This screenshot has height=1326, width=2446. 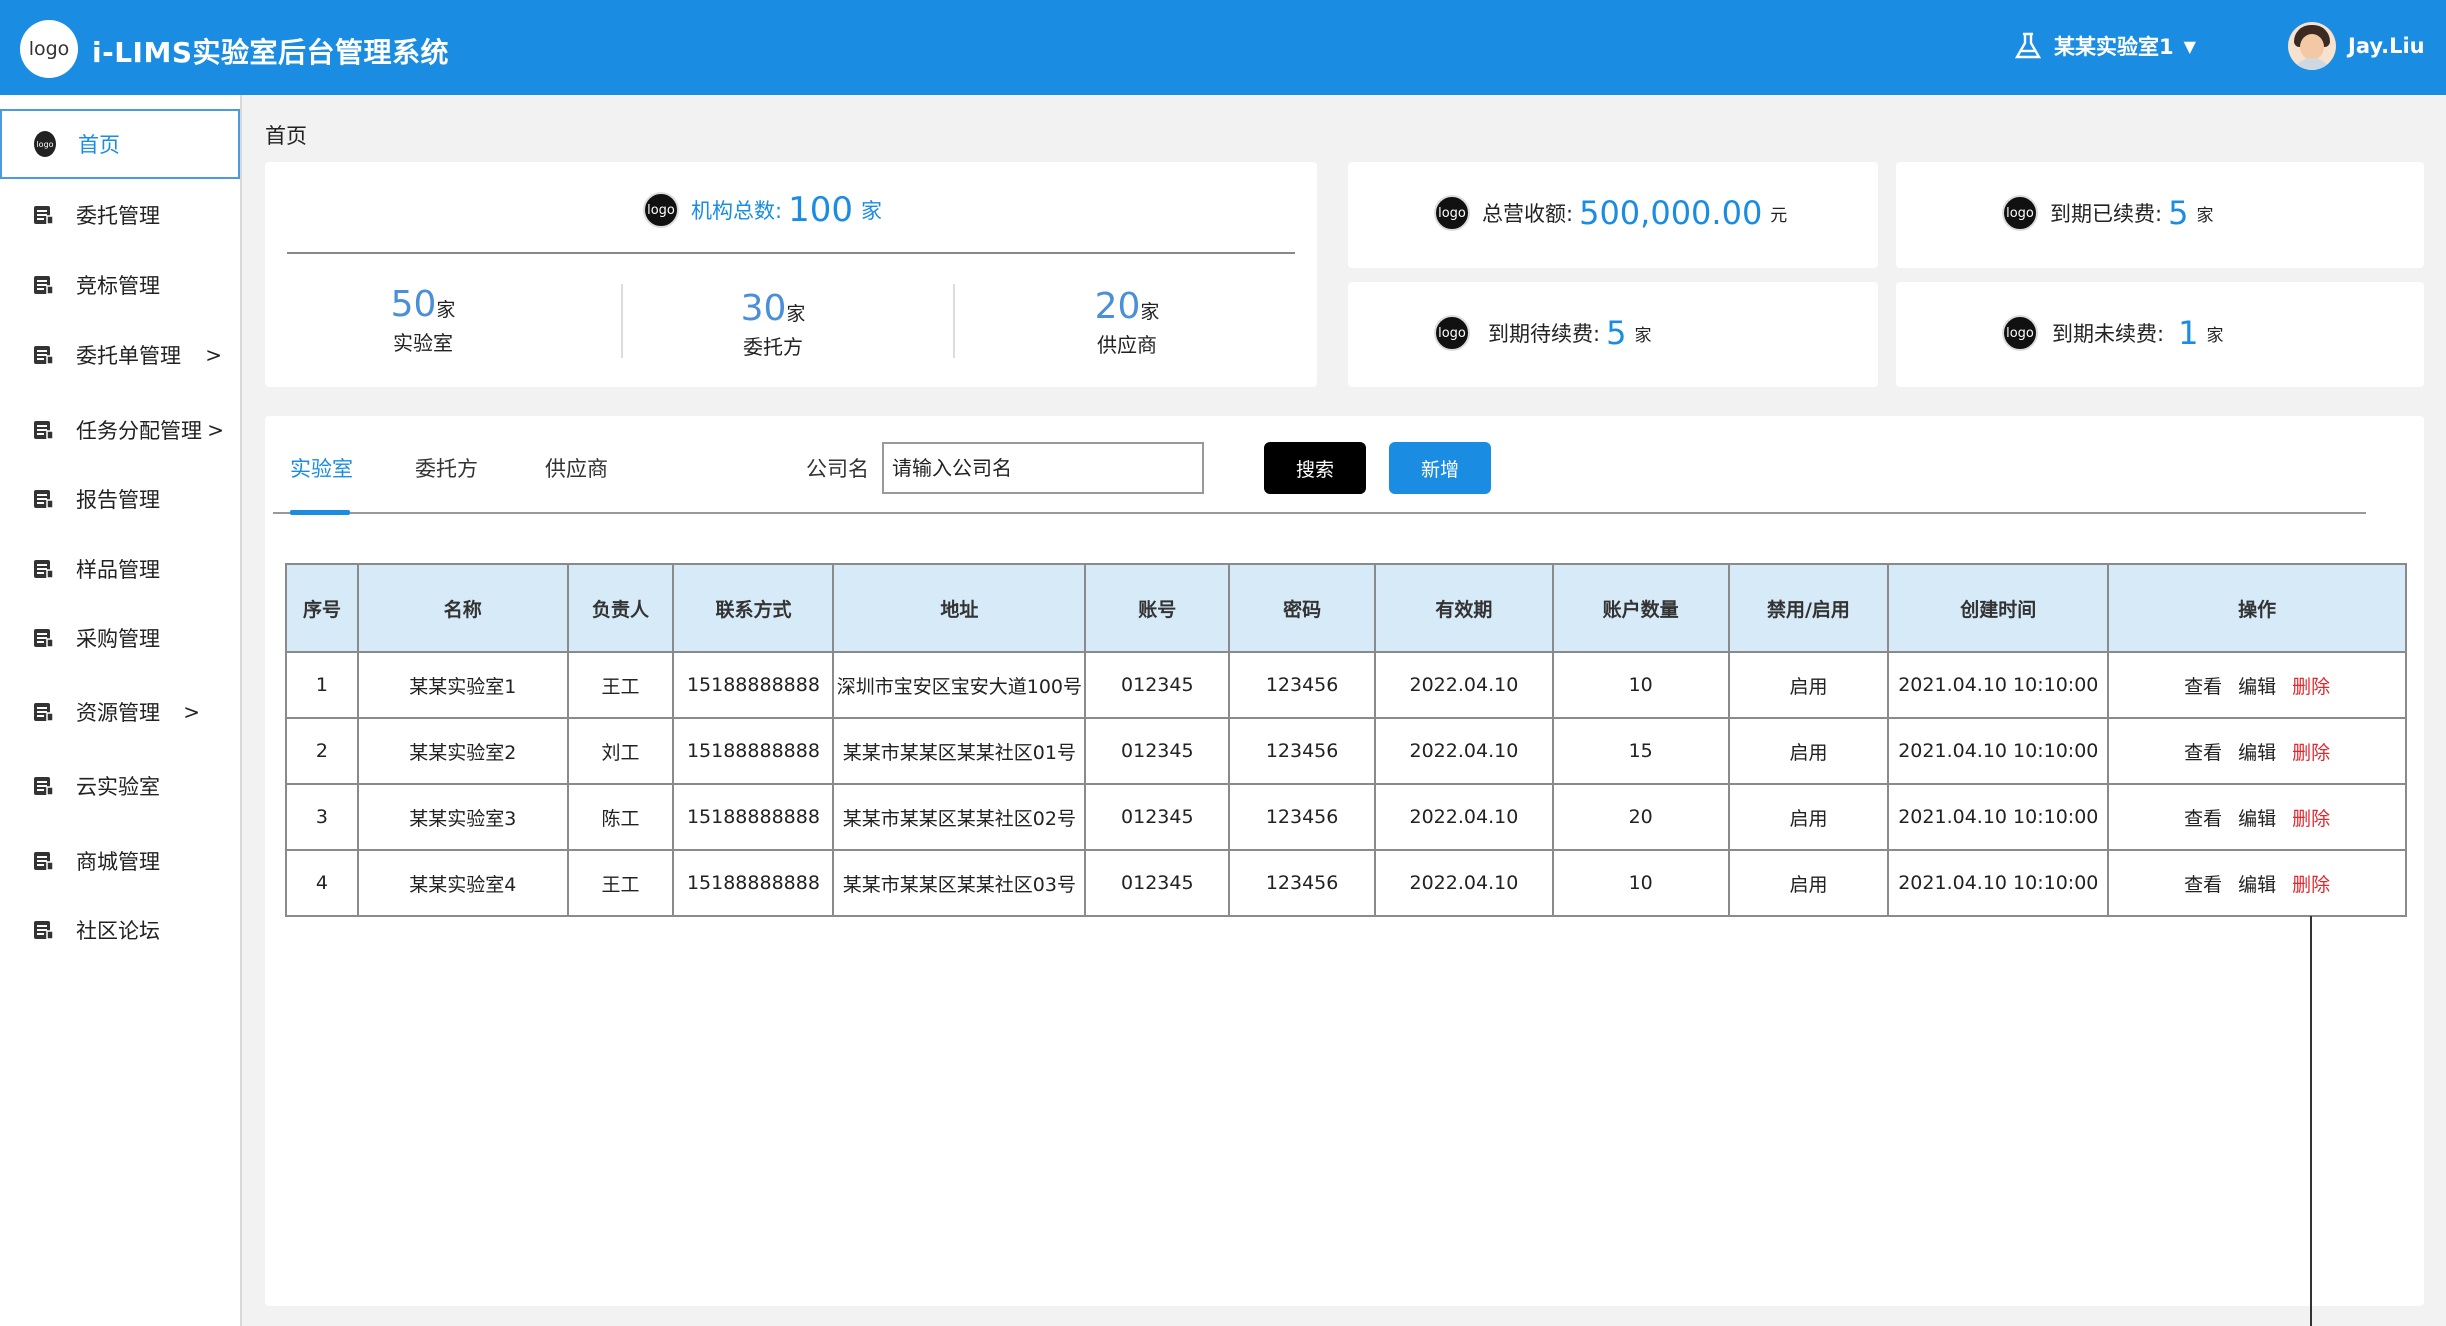 I want to click on table-cell: 某某实验室3, so click(x=462, y=817).